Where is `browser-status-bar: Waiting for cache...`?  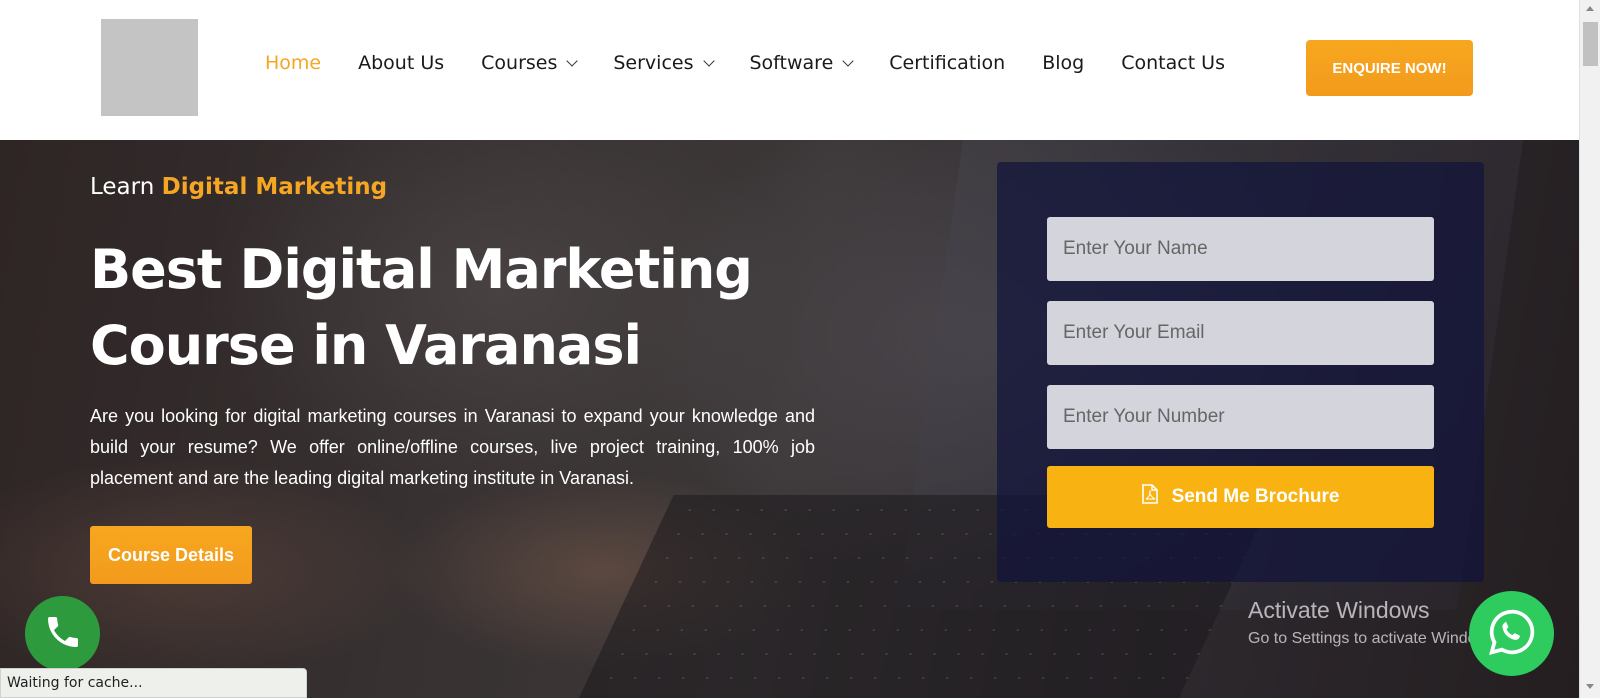 browser-status-bar: Waiting for cache... is located at coordinates (153, 683).